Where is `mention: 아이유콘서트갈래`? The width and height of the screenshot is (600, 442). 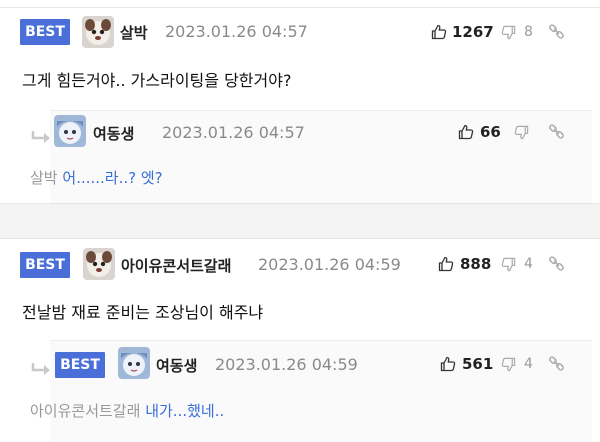 mention: 아이유콘서트갈래 is located at coordinates (85, 411).